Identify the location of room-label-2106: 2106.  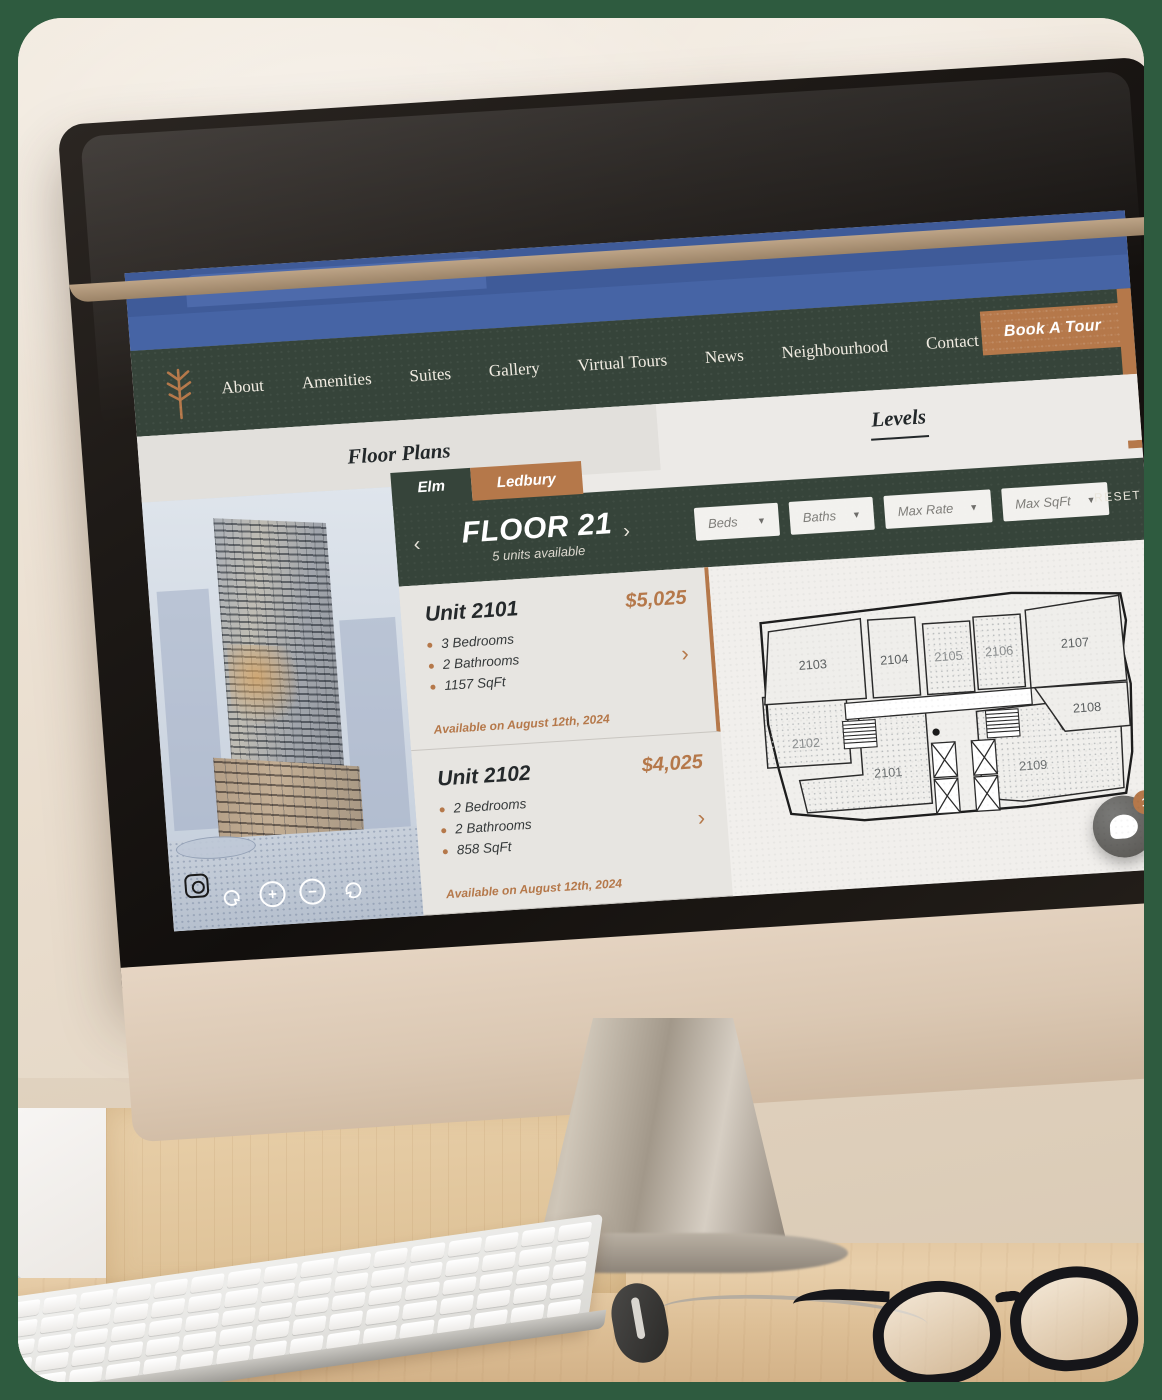
(999, 652).